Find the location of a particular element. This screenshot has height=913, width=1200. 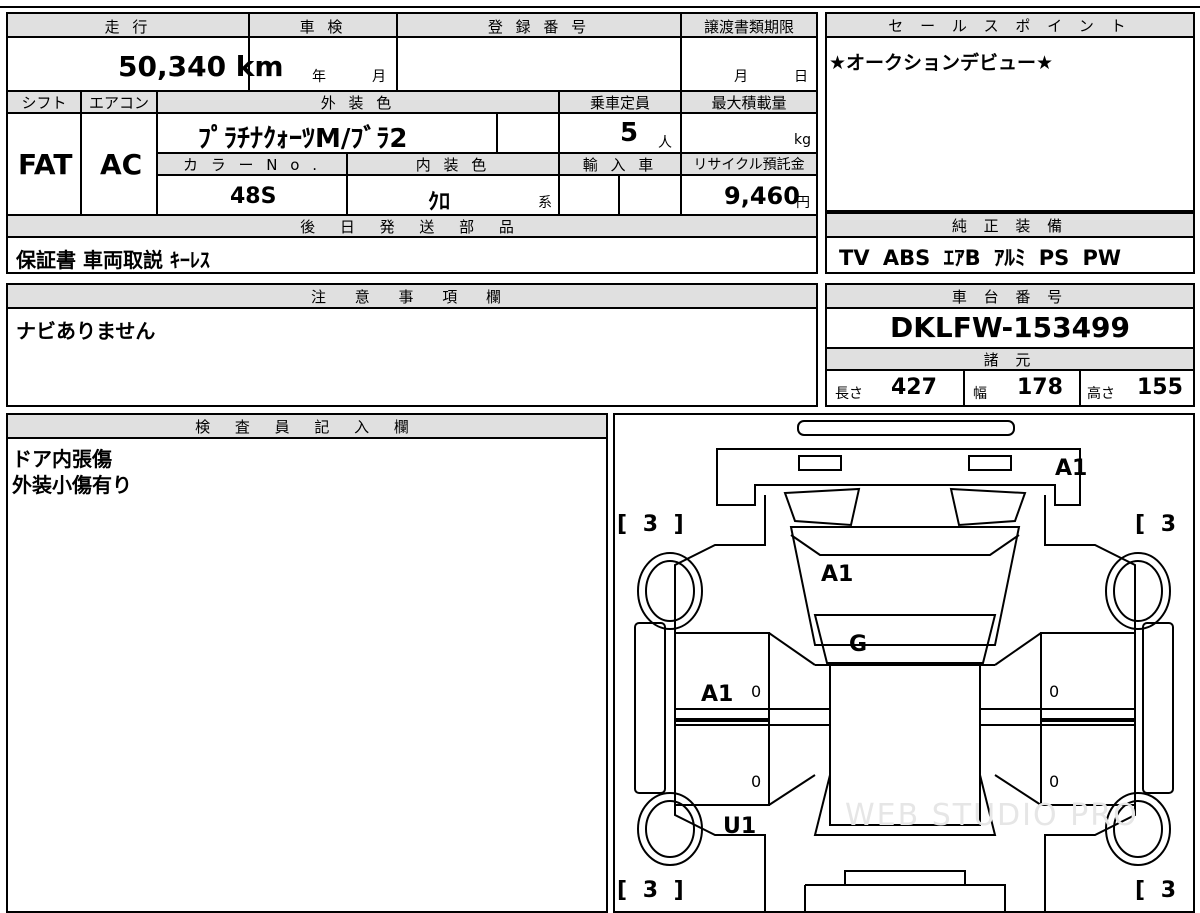

color-no-header: カ ラ ー N o . is located at coordinates (251, 165).